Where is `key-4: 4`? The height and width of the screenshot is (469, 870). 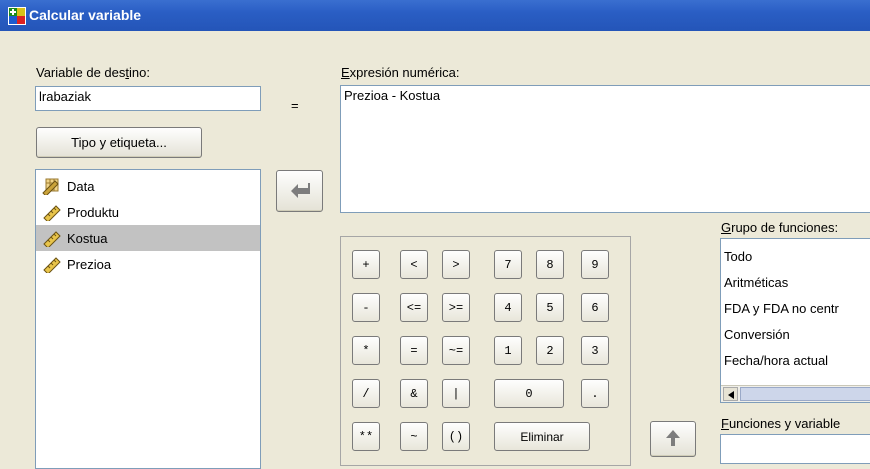 key-4: 4 is located at coordinates (508, 307).